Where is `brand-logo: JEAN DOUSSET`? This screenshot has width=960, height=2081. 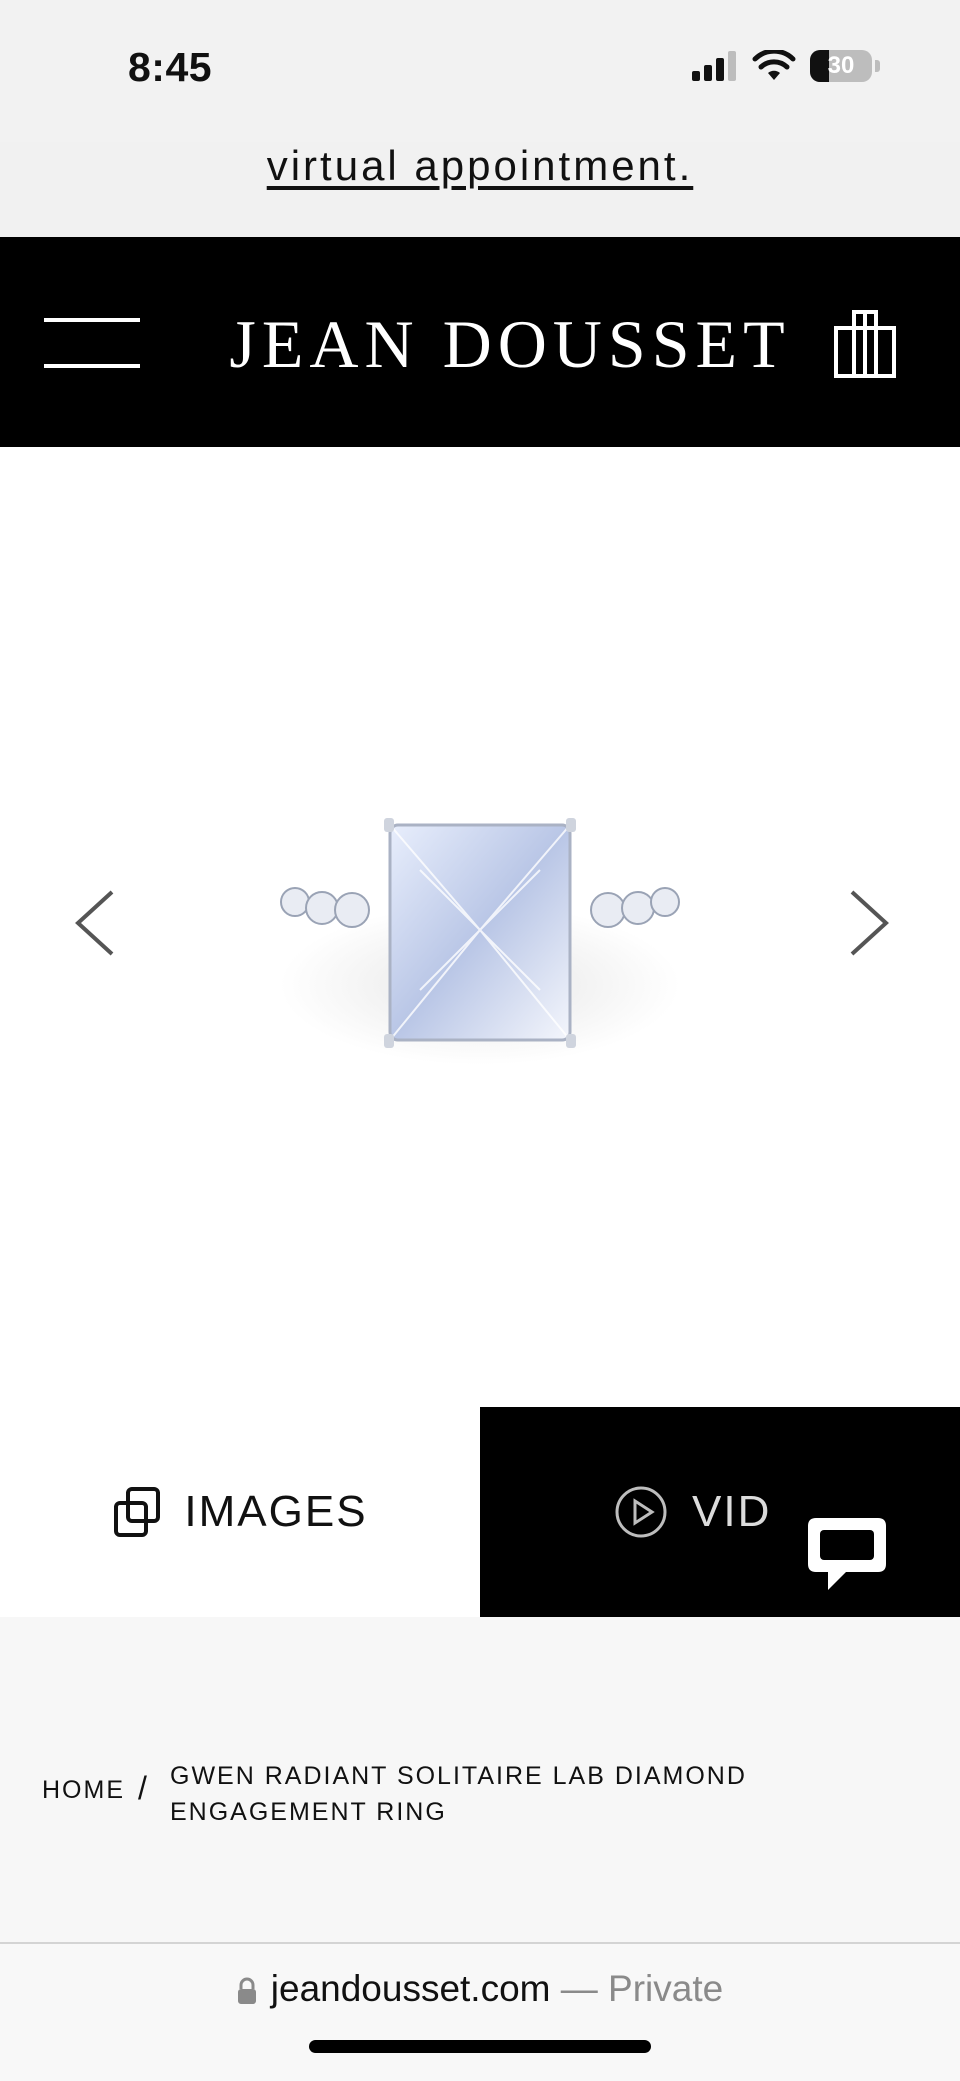 brand-logo: JEAN DOUSSET is located at coordinates (480, 344).